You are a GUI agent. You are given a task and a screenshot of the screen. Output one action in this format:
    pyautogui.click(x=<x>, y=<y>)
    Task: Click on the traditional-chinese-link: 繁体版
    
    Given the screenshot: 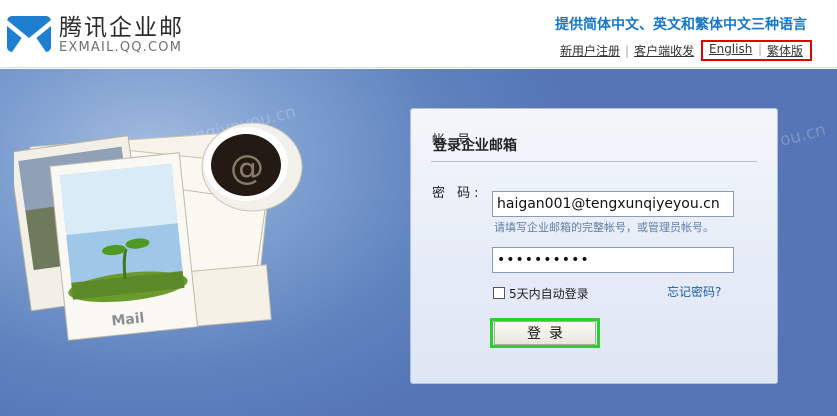 What is the action you would take?
    pyautogui.click(x=785, y=50)
    